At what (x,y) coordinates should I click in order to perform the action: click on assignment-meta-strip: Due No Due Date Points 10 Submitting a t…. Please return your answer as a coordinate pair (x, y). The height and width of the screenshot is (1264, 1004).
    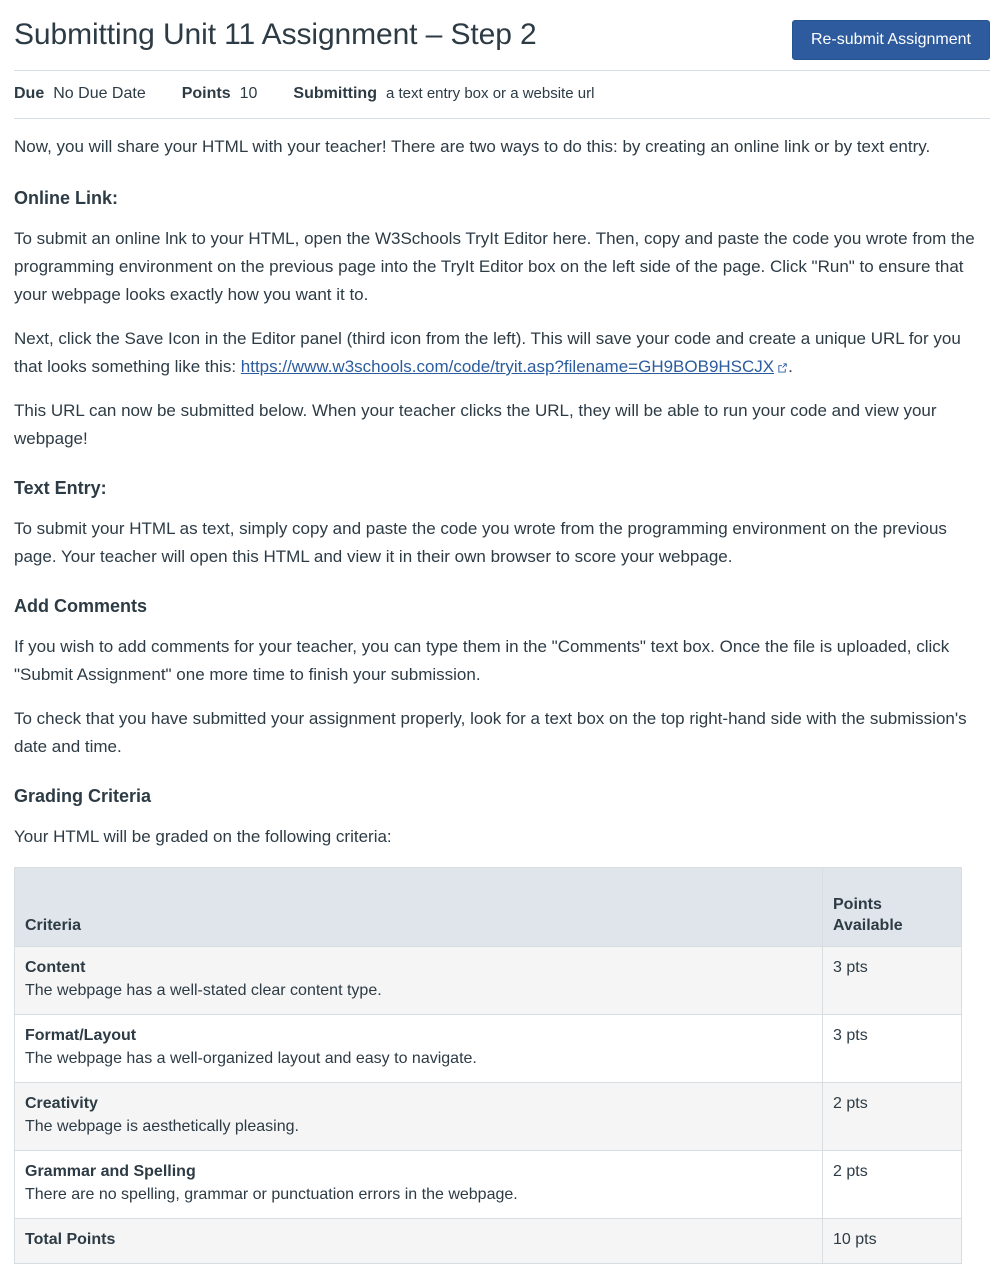
    Looking at the image, I should click on (502, 94).